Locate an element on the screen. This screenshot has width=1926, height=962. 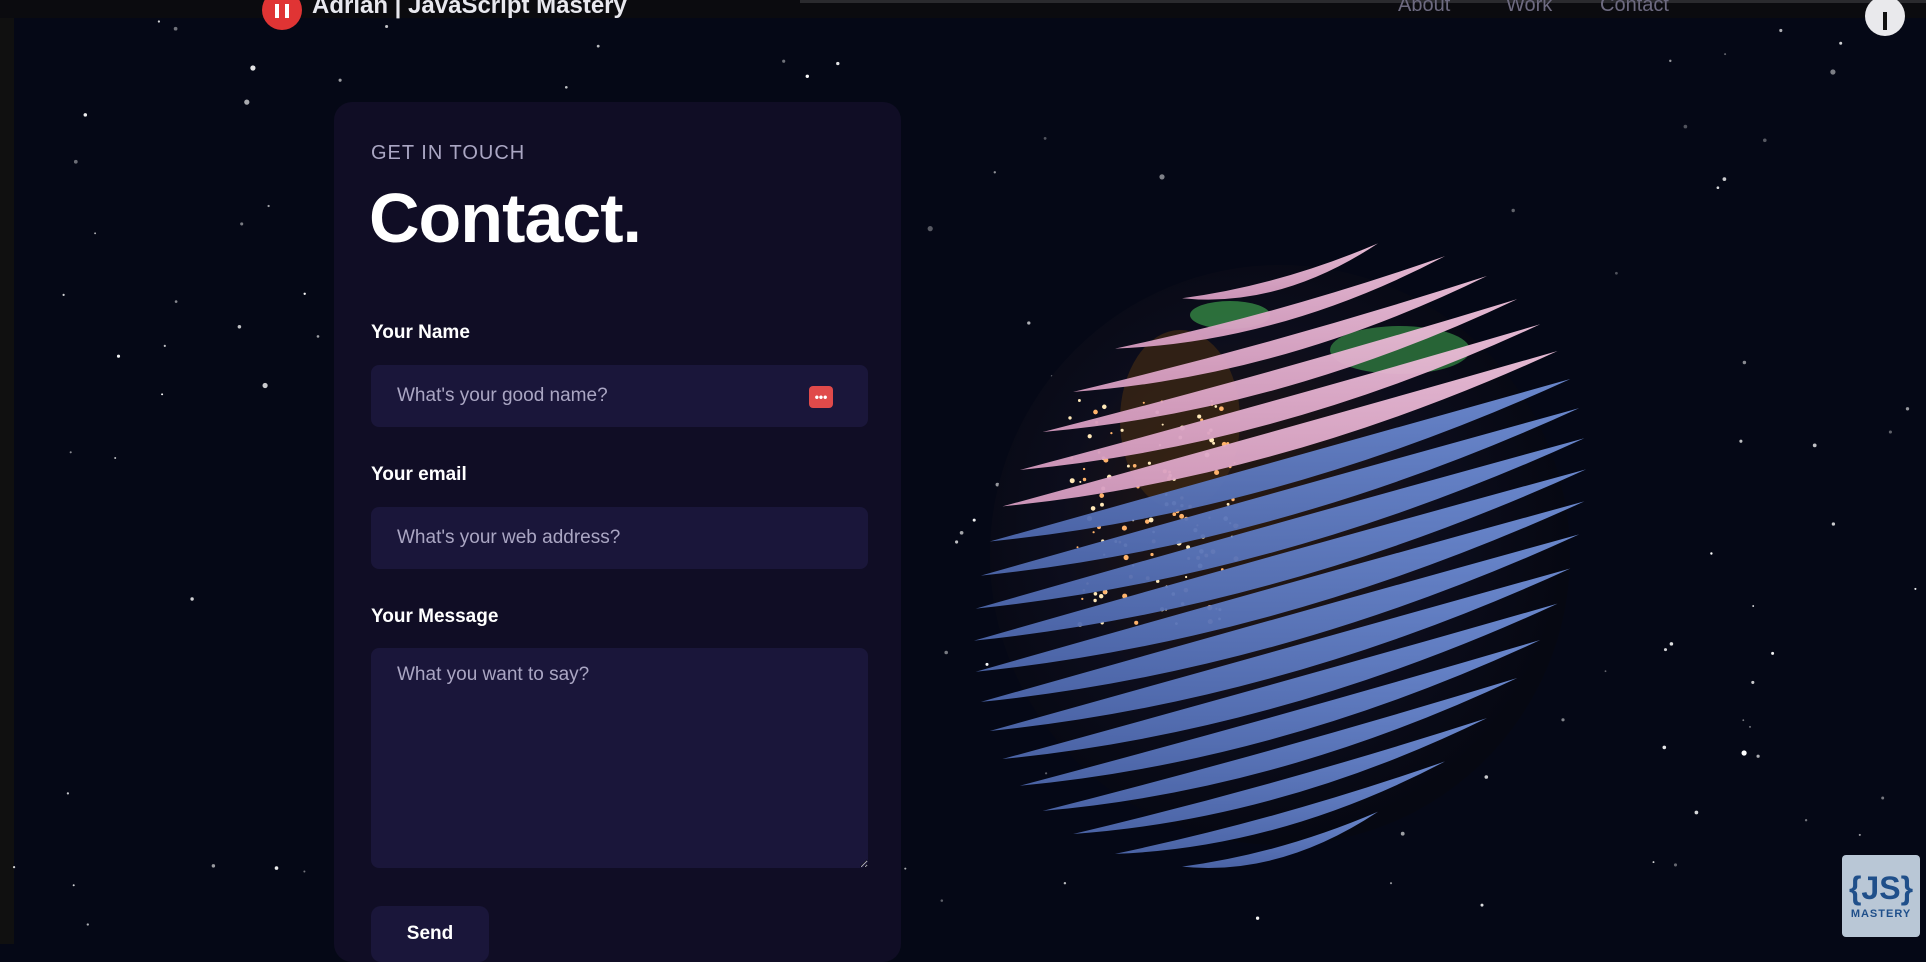
js-mastery-watermark: {JS} MASTERY is located at coordinates (1881, 896).